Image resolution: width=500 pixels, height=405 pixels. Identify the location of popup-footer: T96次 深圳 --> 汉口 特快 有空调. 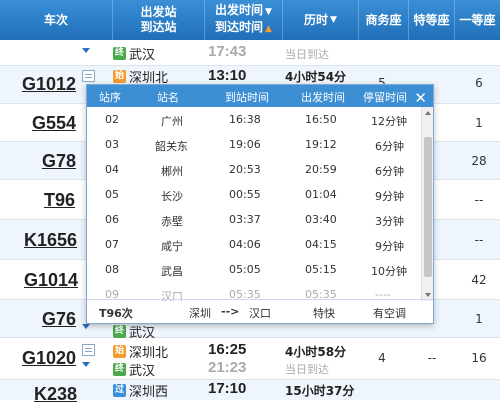
(260, 311).